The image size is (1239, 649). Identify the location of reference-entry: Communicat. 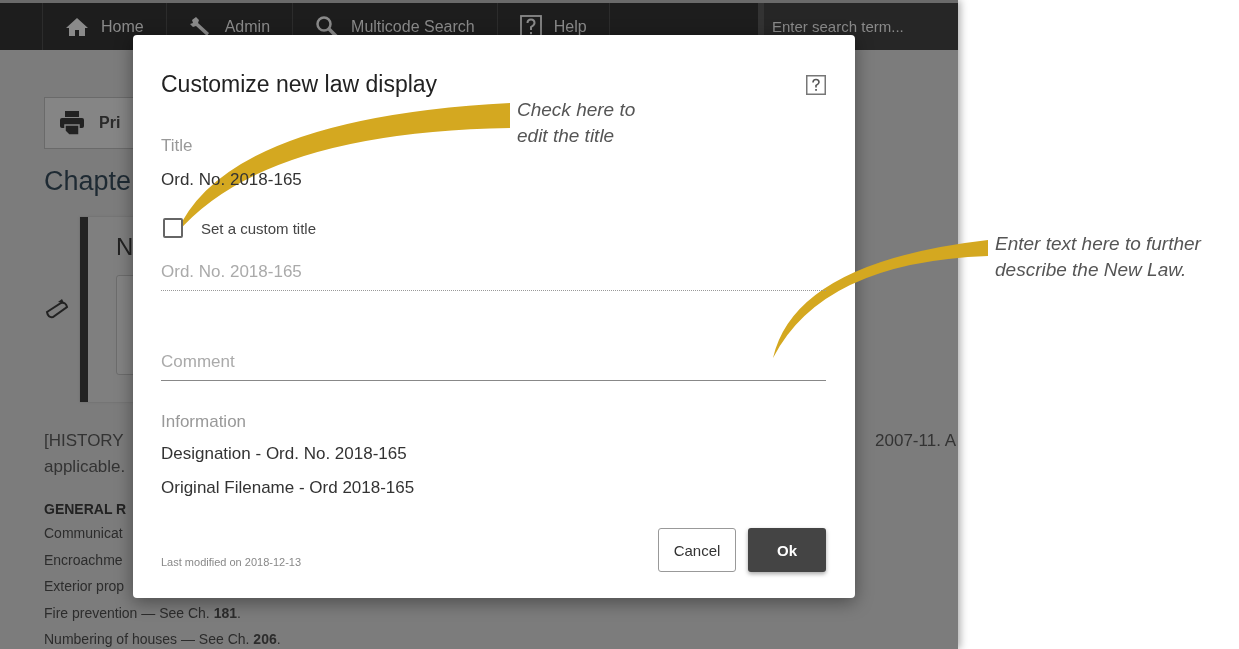
(83, 533).